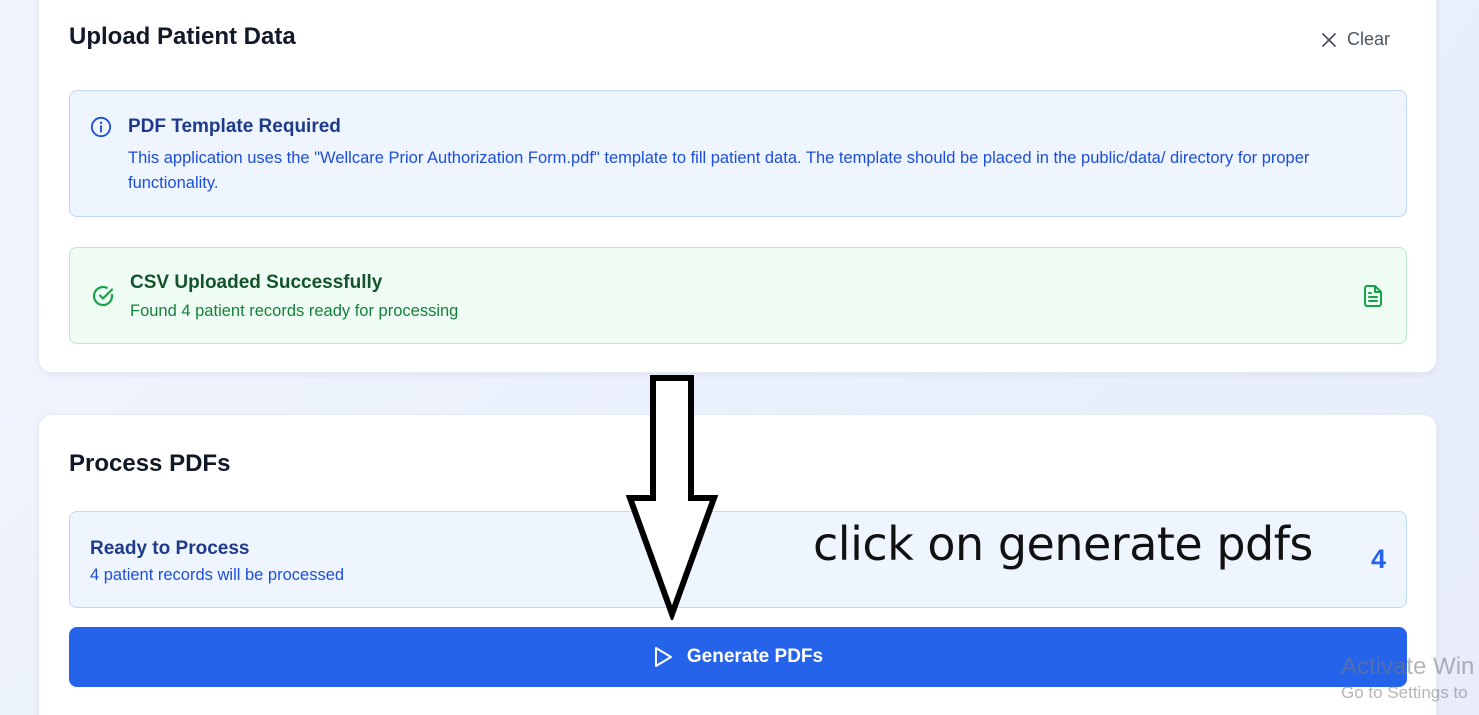 The image size is (1479, 715). I want to click on generate-pdfs-button: Generate PDFs, so click(738, 657).